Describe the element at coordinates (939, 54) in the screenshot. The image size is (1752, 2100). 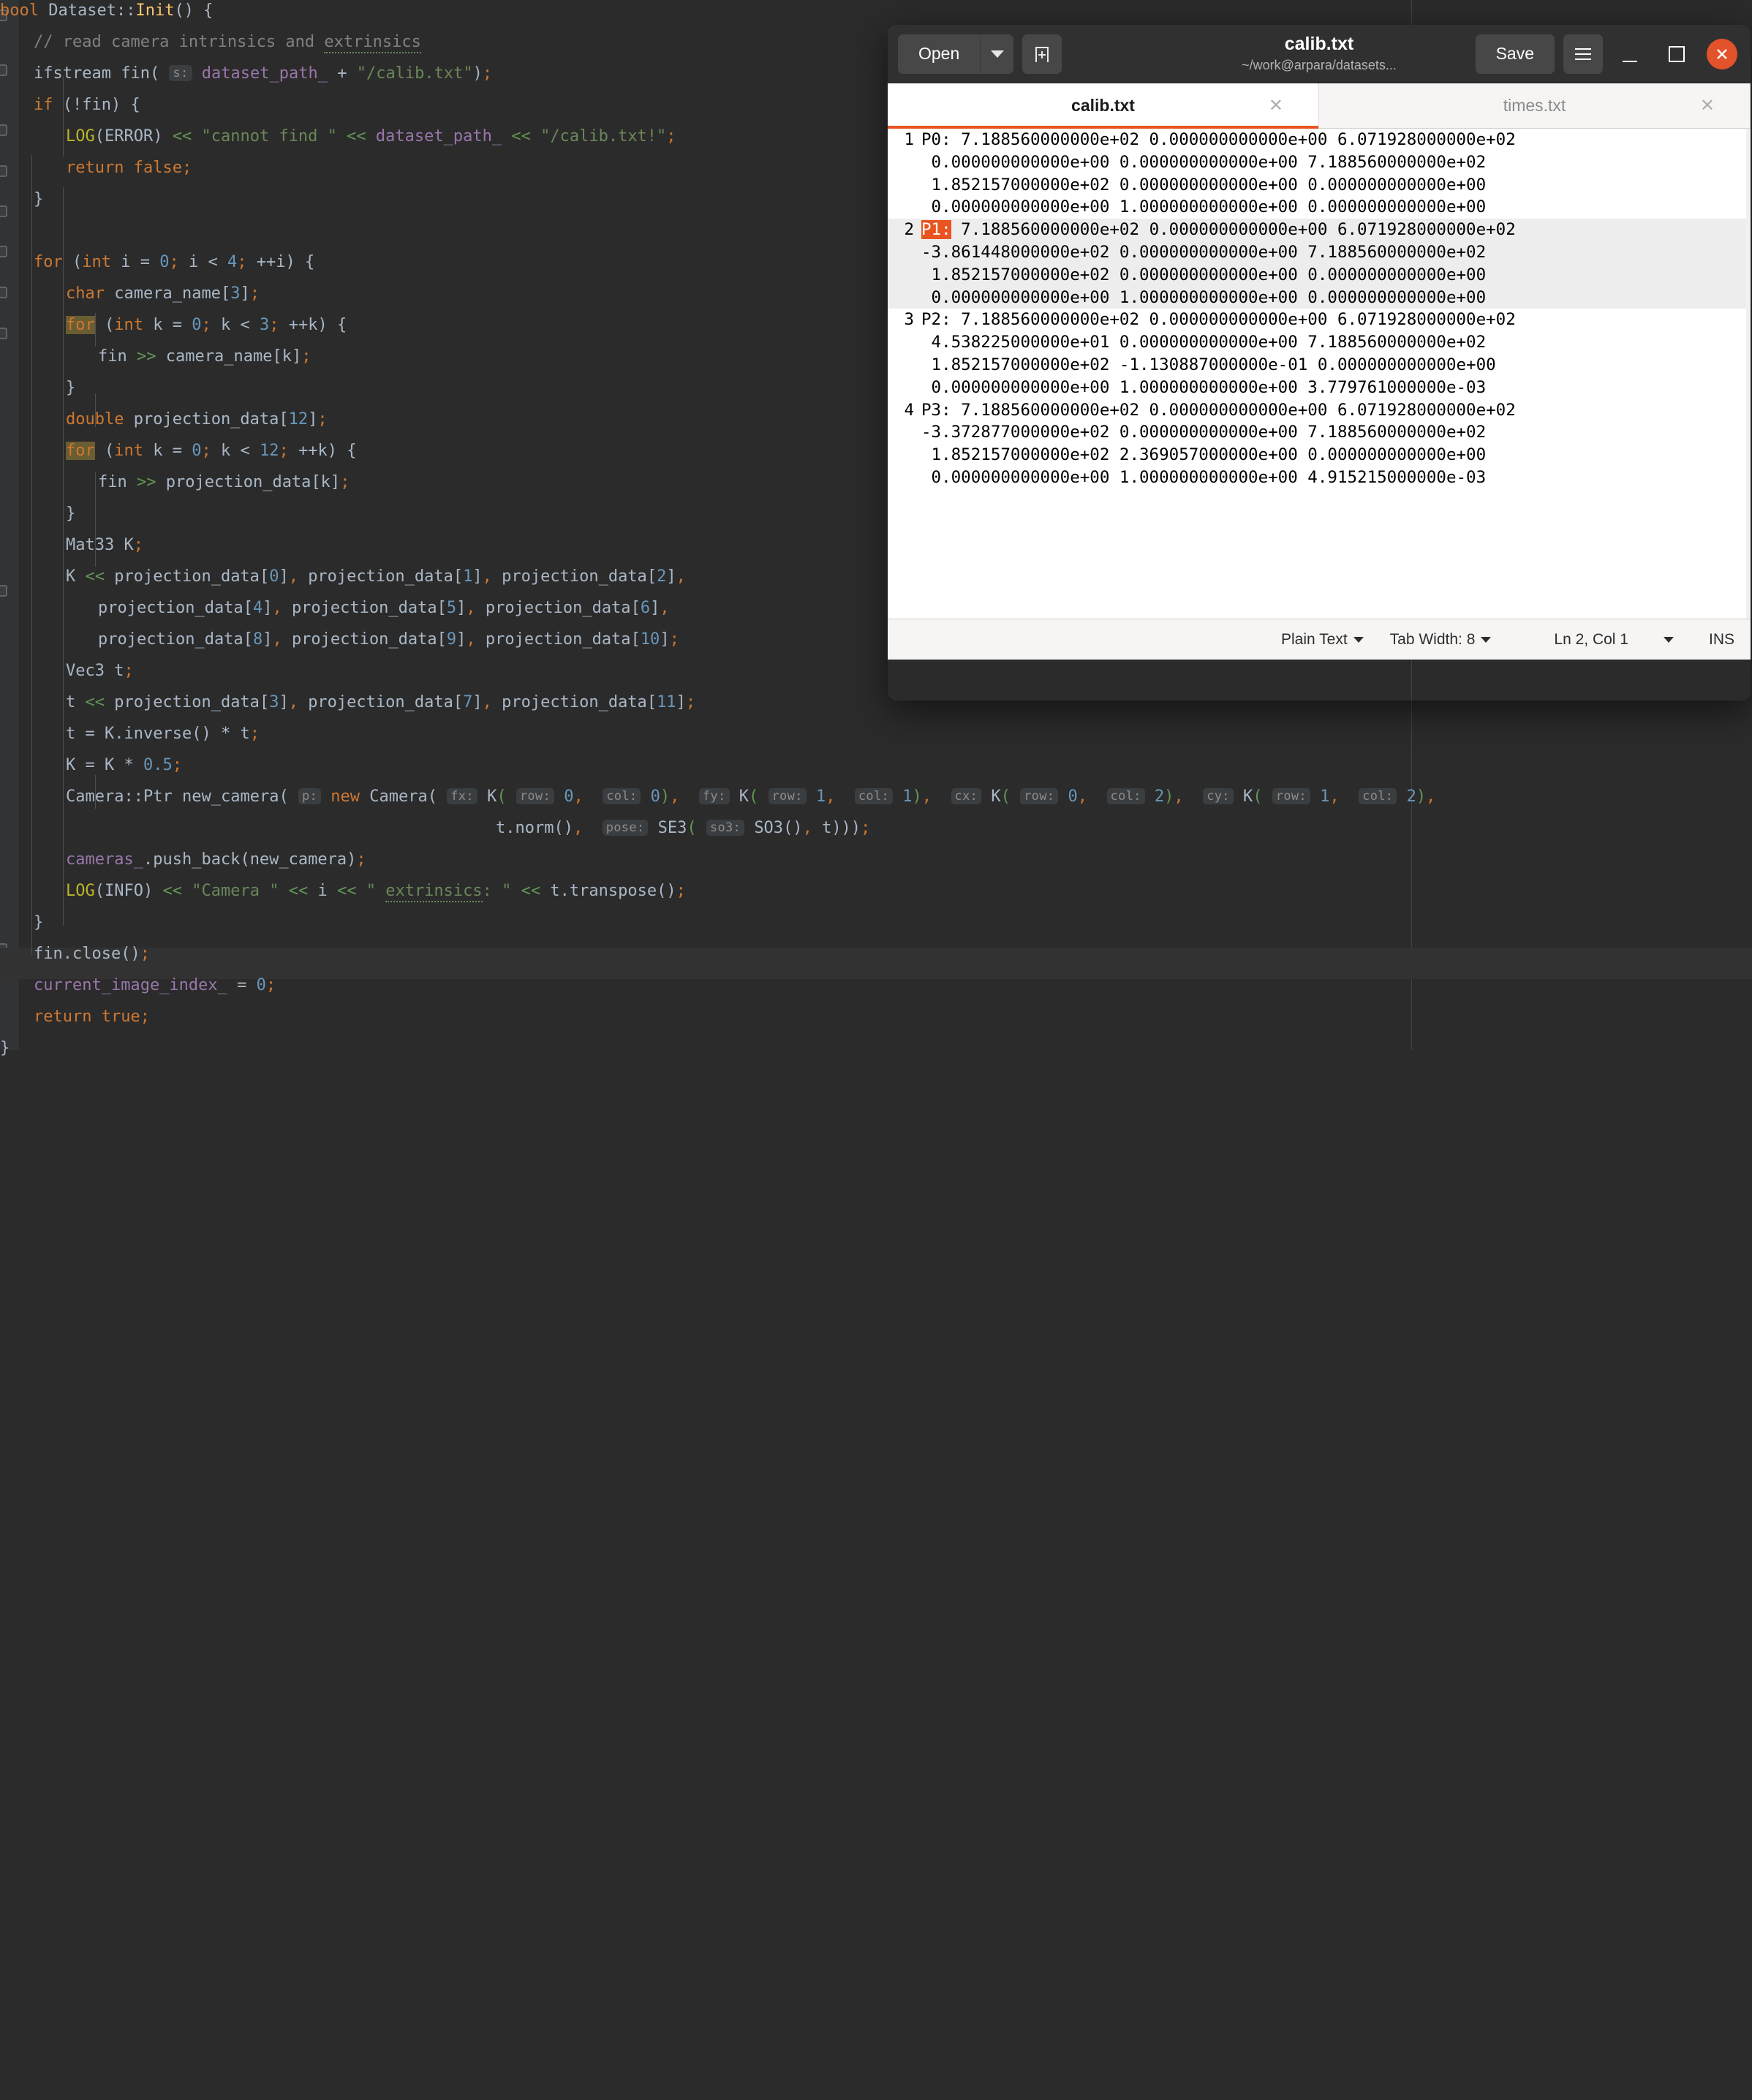
I see `open-button: Open` at that location.